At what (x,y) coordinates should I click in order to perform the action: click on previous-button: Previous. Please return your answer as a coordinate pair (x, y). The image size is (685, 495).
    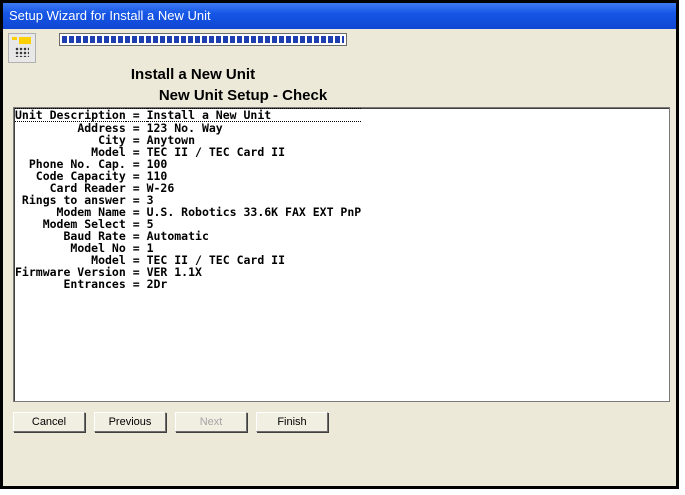
    Looking at the image, I should click on (130, 422).